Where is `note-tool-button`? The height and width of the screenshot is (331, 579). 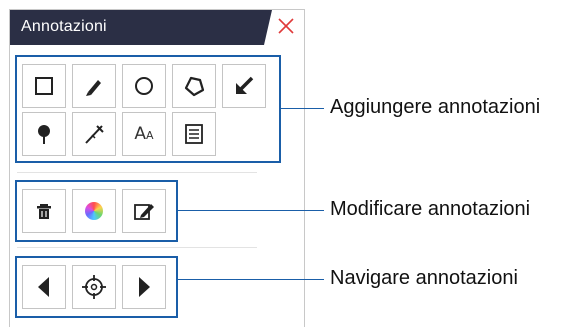 note-tool-button is located at coordinates (194, 134).